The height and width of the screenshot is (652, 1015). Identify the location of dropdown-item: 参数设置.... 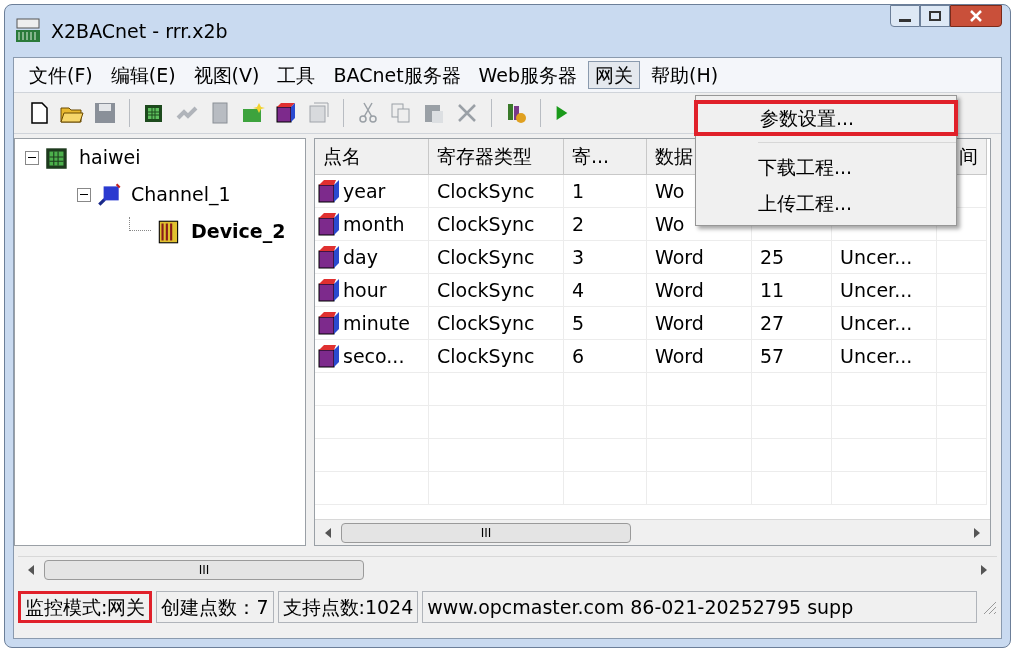
(826, 118).